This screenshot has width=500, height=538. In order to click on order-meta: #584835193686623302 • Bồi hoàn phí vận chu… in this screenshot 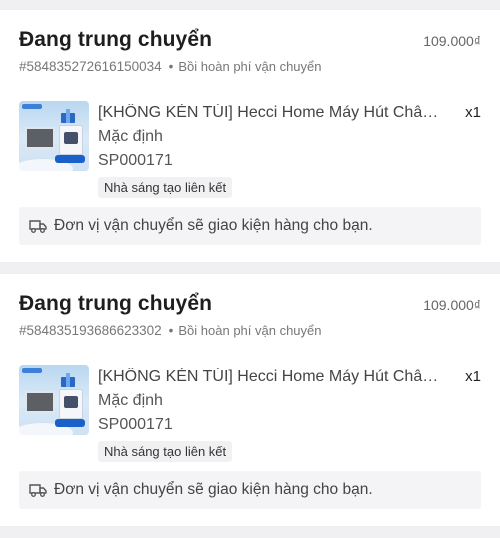, I will do `click(170, 330)`.